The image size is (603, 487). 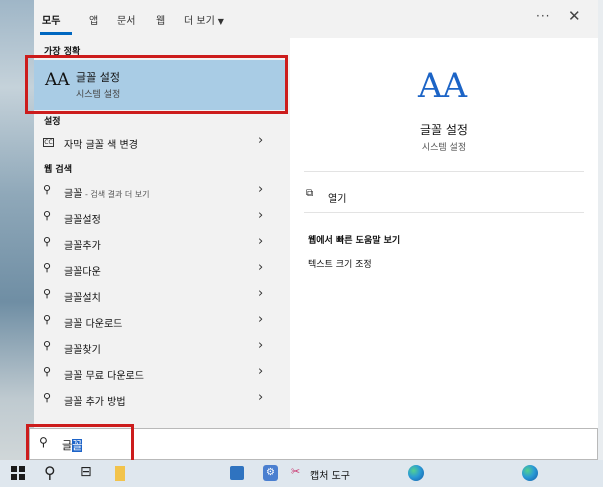 I want to click on tab-apps: 앱, so click(x=93, y=19).